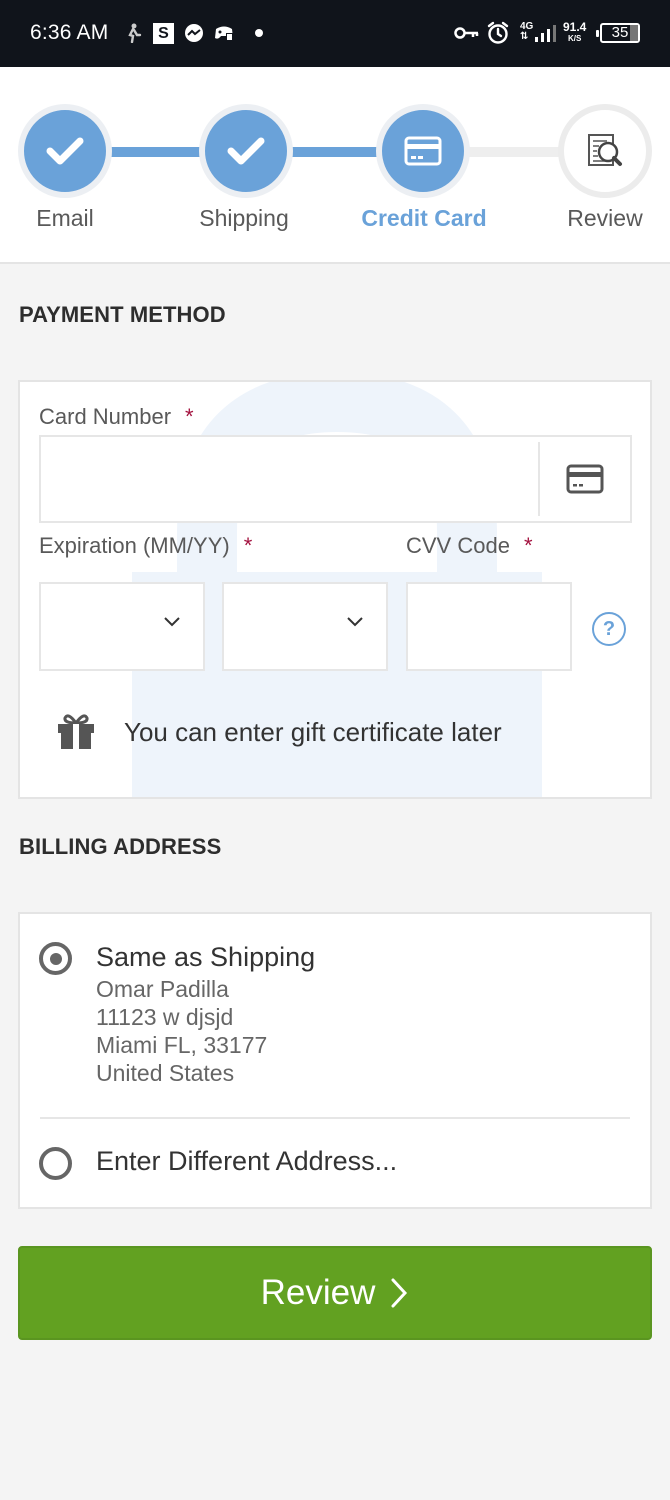 The image size is (670, 1500). I want to click on billing-address-heading: BILLING ADDRESS, so click(120, 846).